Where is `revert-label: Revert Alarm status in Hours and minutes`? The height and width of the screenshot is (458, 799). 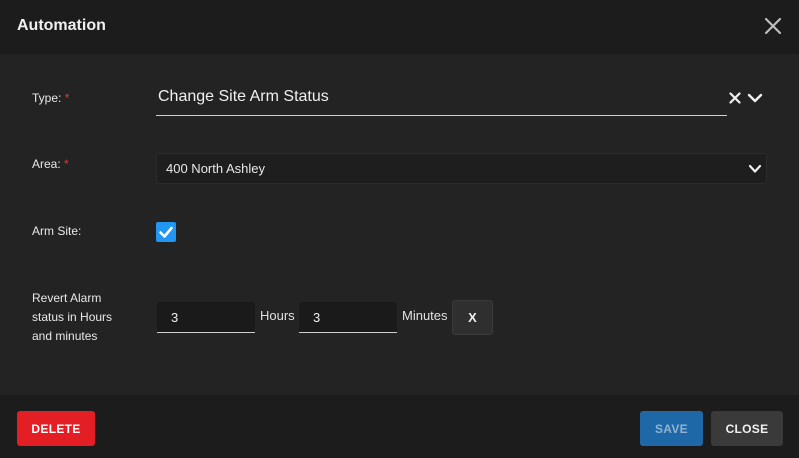 revert-label: Revert Alarm status in Hours and minutes is located at coordinates (72, 317).